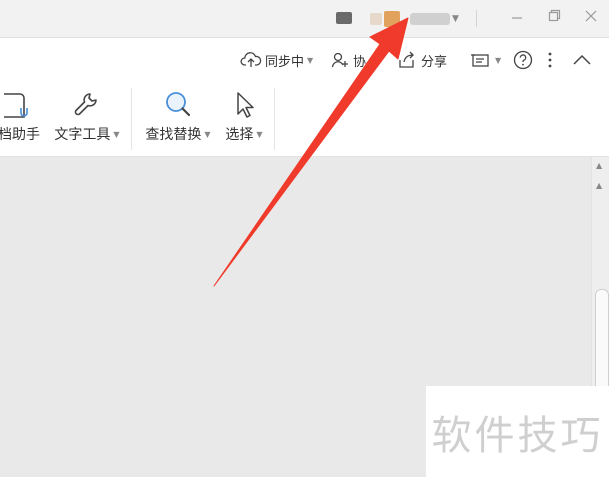 This screenshot has width=609, height=477. I want to click on blurred-icon, so click(376, 19).